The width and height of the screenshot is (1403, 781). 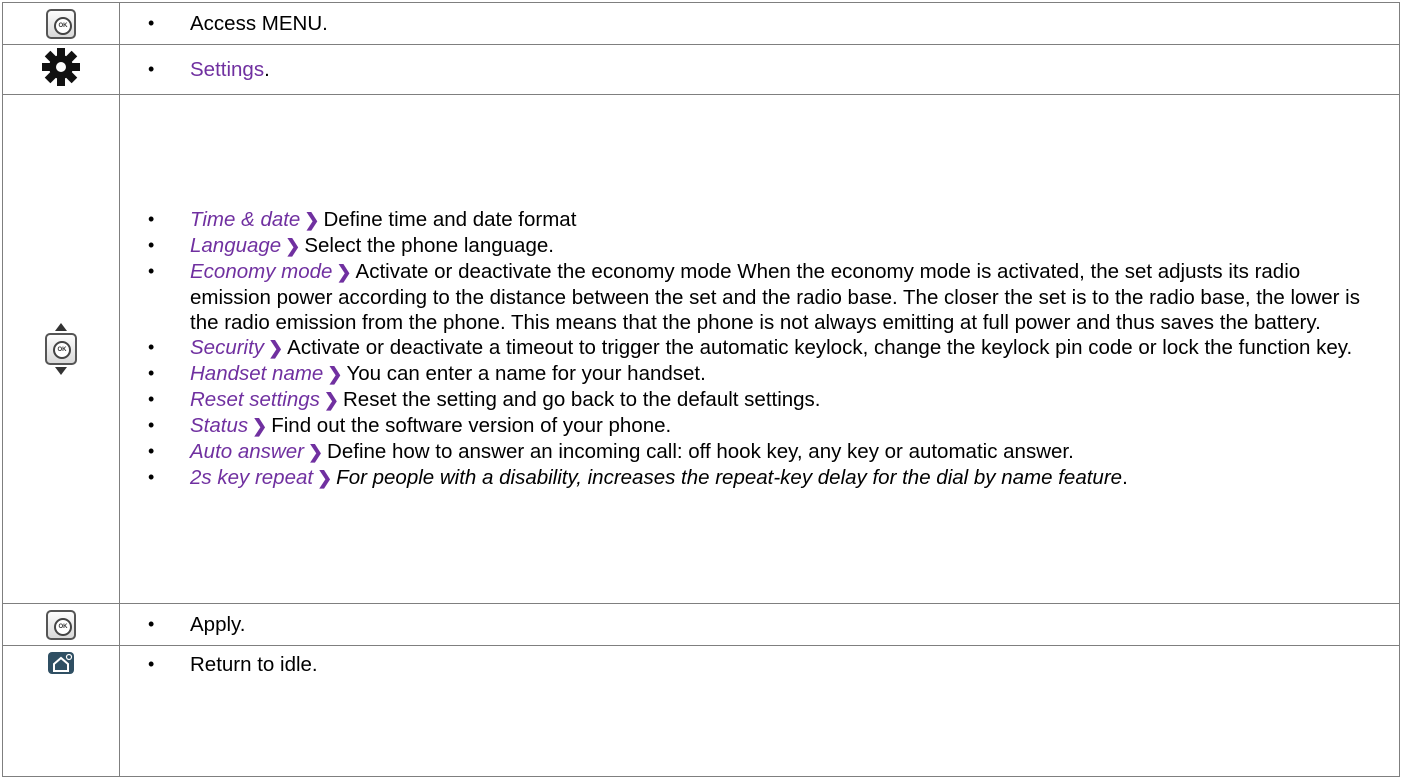 I want to click on table-row: OK Apply., so click(x=701, y=624).